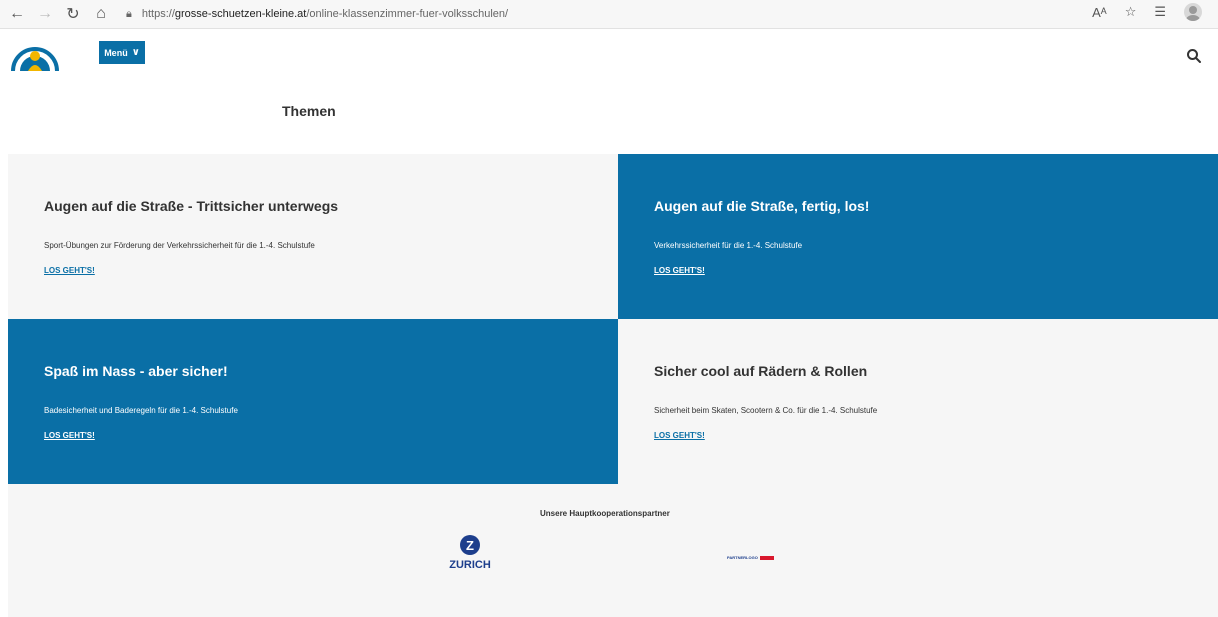 The width and height of the screenshot is (1218, 617). I want to click on lock-icon: 🔒︎, so click(129, 13).